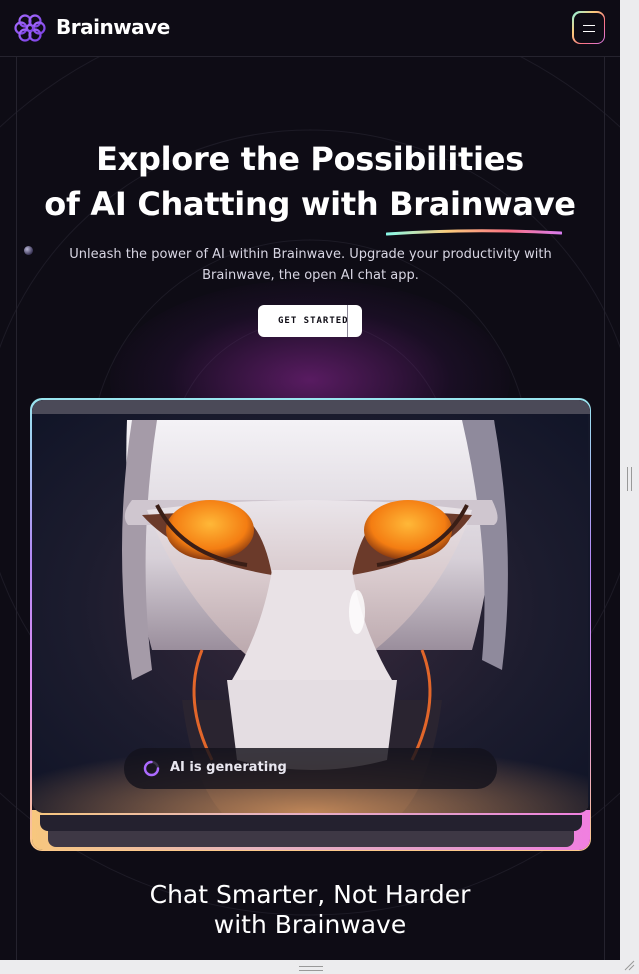 The width and height of the screenshot is (639, 974). What do you see at coordinates (310, 406) in the screenshot?
I see `preview-top-strip` at bounding box center [310, 406].